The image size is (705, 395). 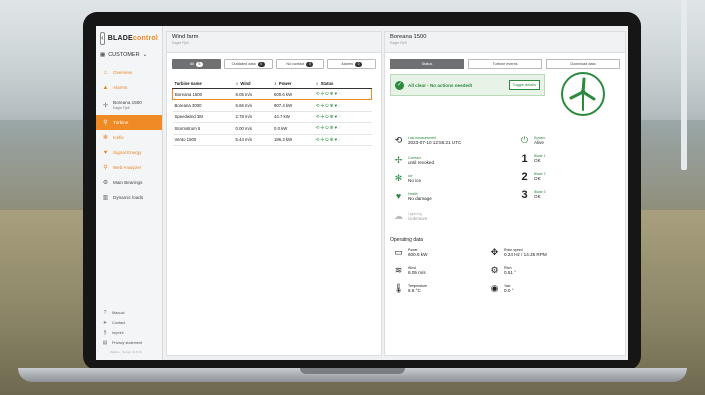 I want to click on sidebar-item-signal-energy: ♥ Signal Energy, so click(x=129, y=152).